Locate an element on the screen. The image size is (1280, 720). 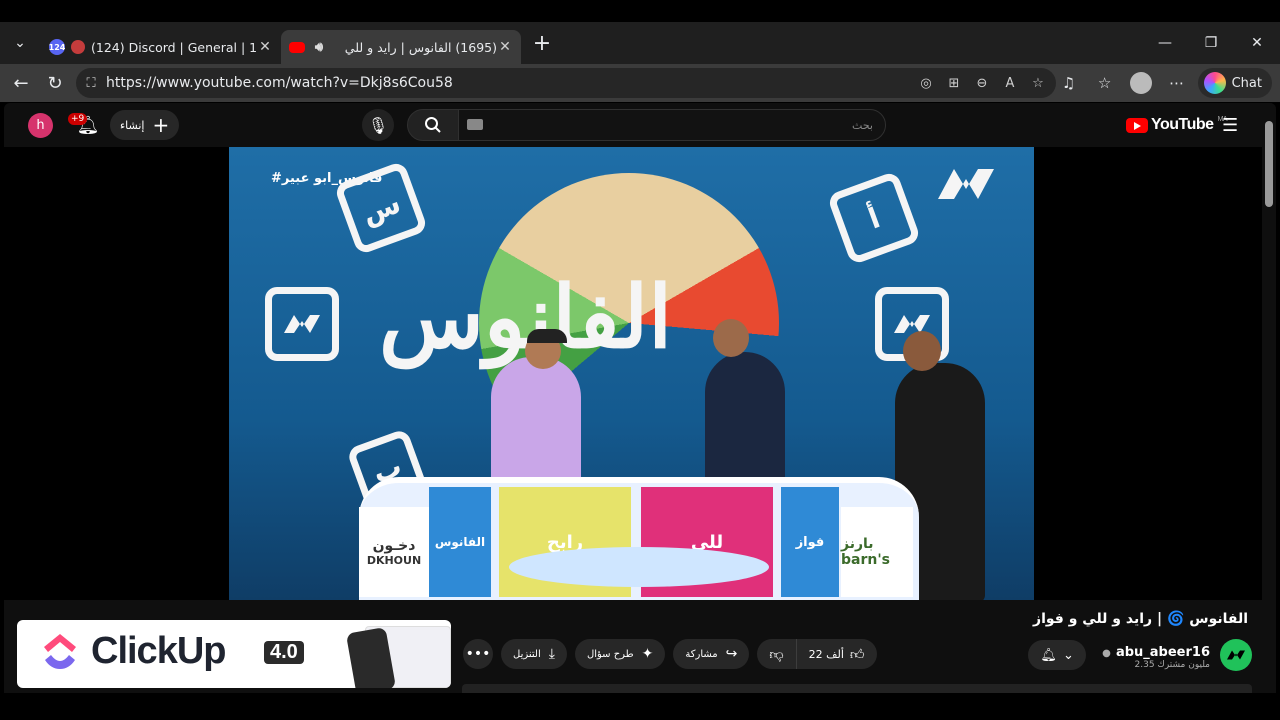
chat-button: Chat is located at coordinates (1234, 83).